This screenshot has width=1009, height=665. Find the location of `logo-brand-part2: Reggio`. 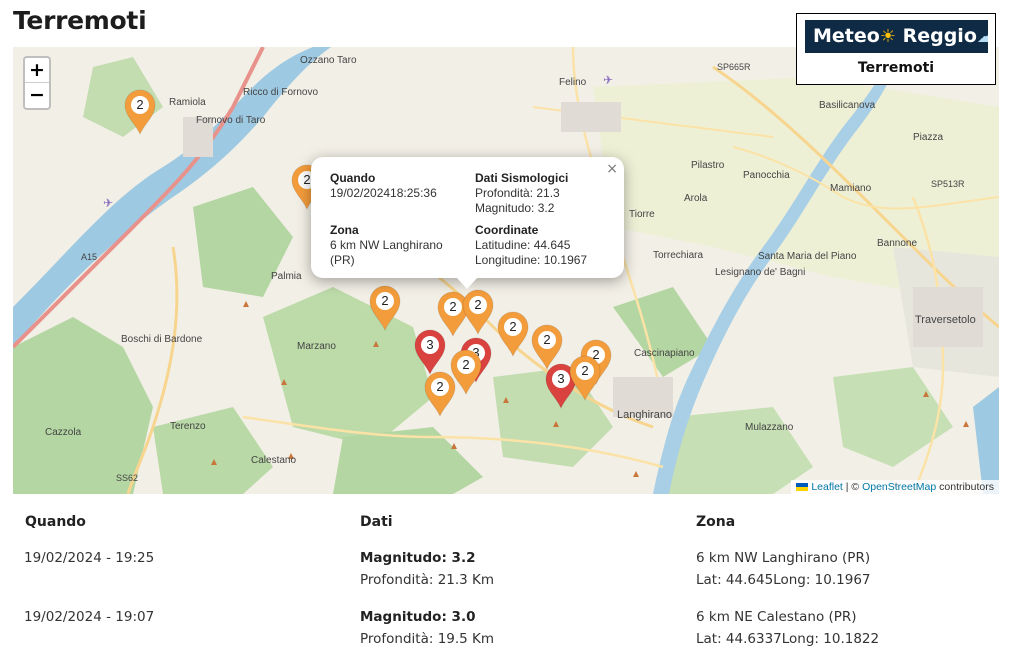

logo-brand-part2: Reggio is located at coordinates (939, 36).